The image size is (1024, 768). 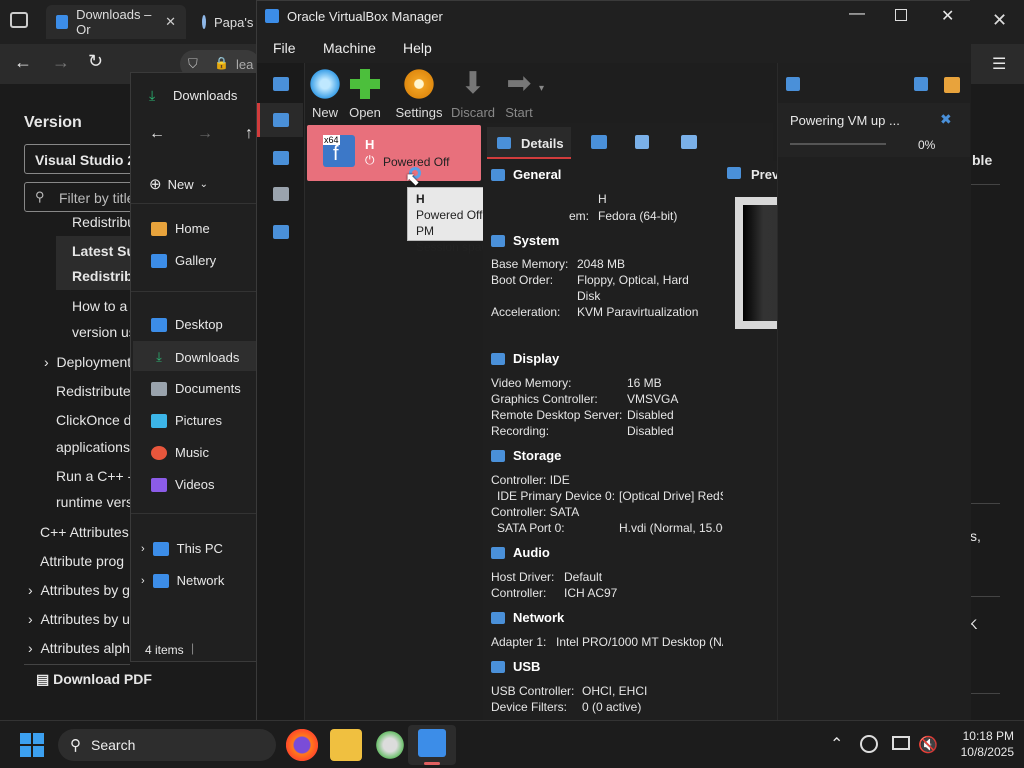 I want to click on notification-icon, so click(x=793, y=84).